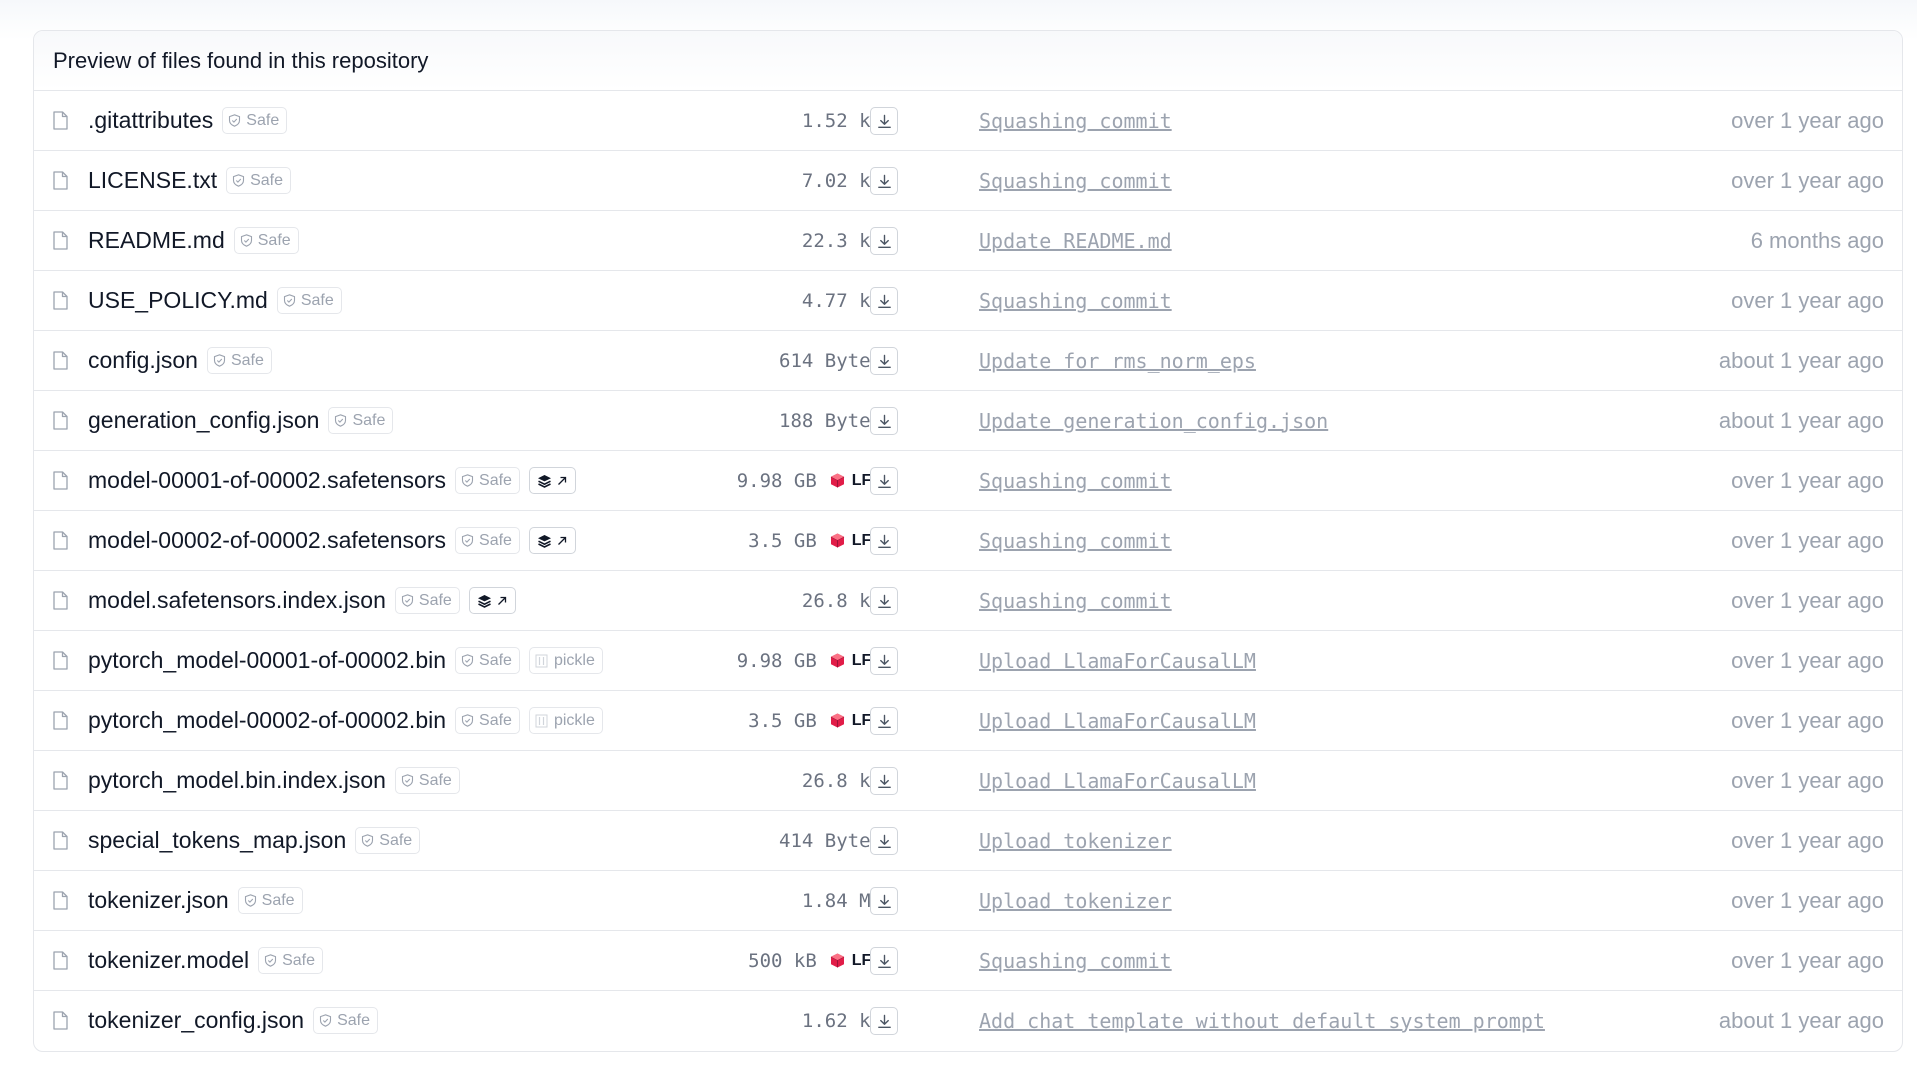 The height and width of the screenshot is (1069, 1917). What do you see at coordinates (152, 180) in the screenshot?
I see `file-name: LICENSE.txt` at bounding box center [152, 180].